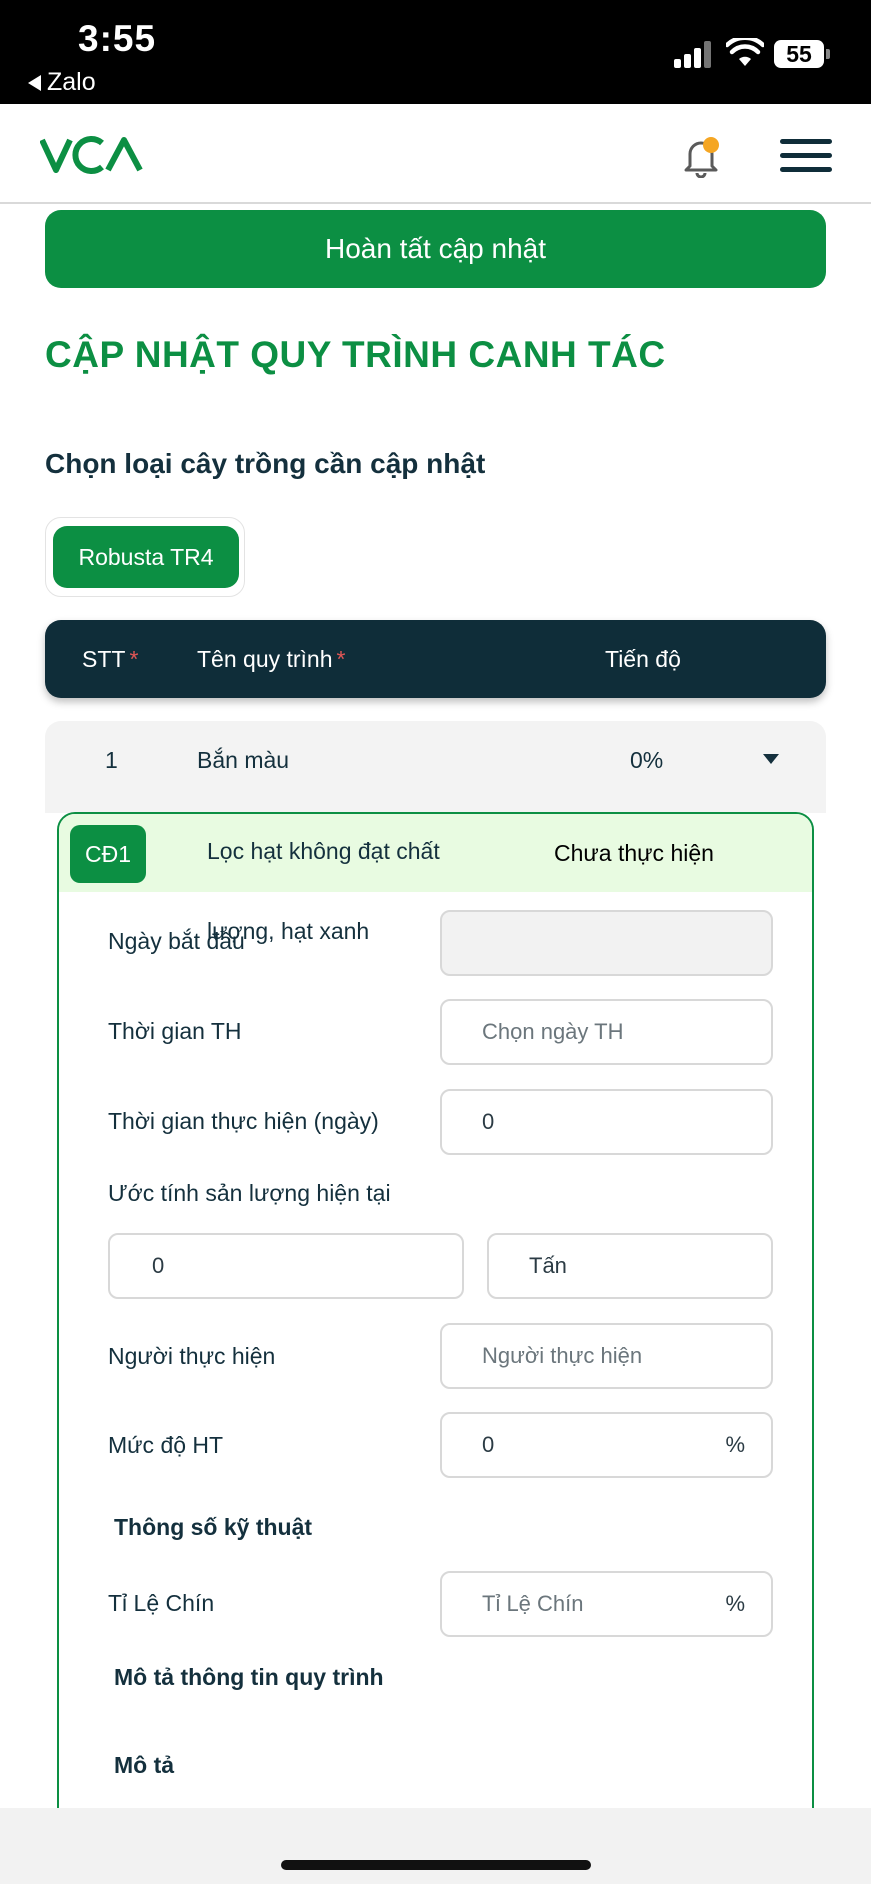 The image size is (871, 1884). Describe the element at coordinates (108, 854) in the screenshot. I see `step-code-badge: CĐ1` at that location.